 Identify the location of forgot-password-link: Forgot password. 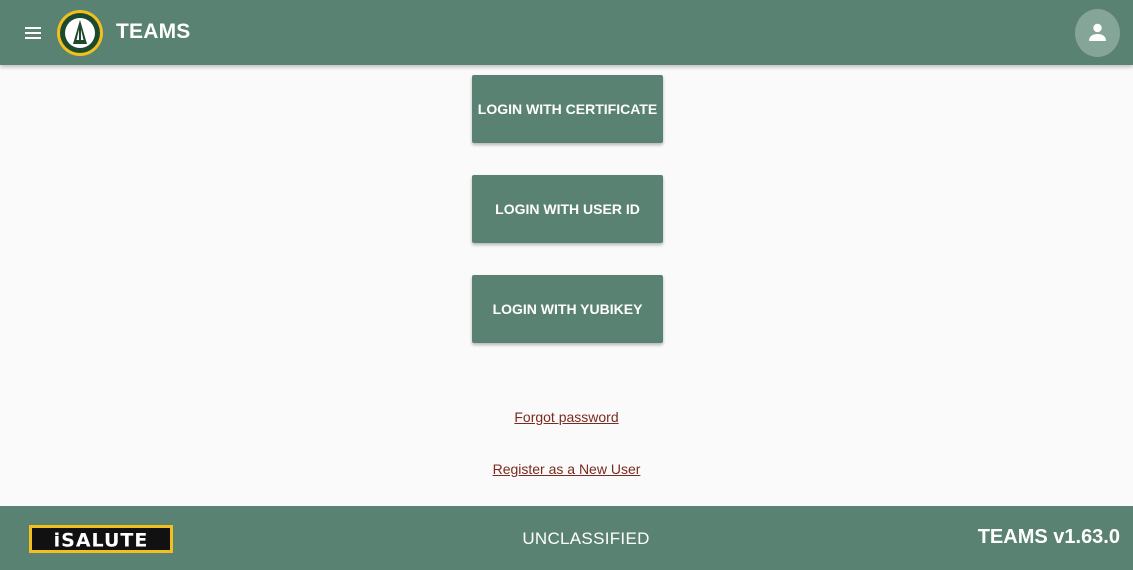
(566, 417).